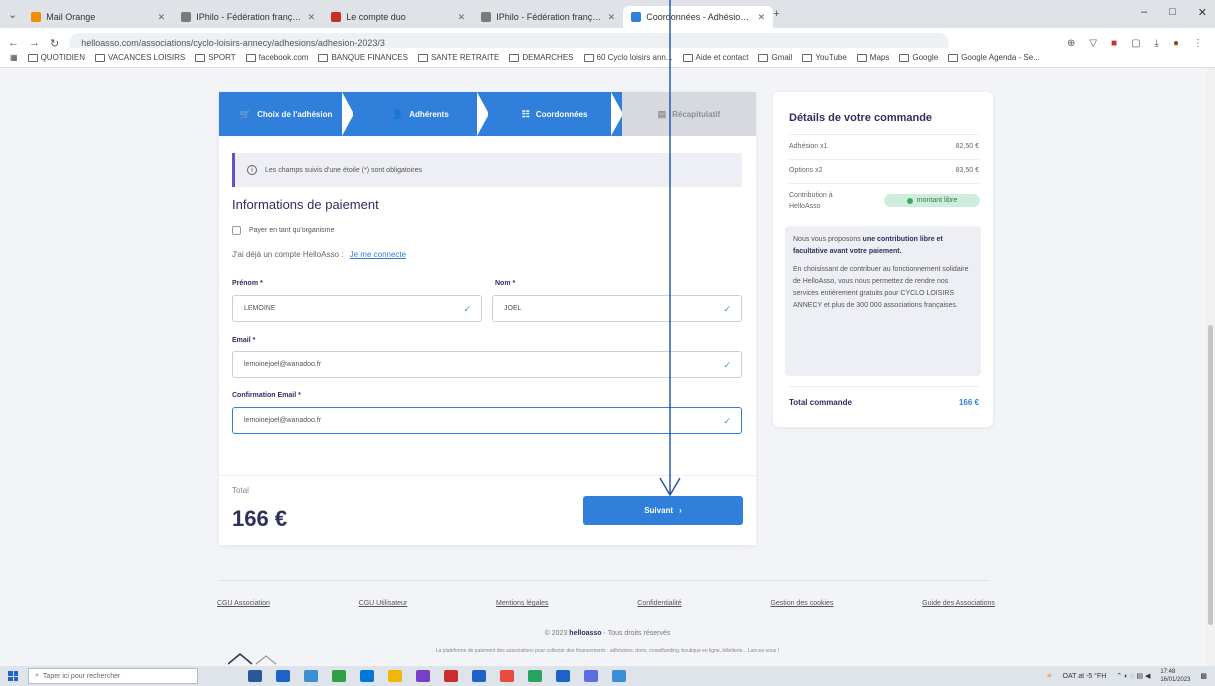 This screenshot has width=1215, height=686. Describe the element at coordinates (288, 254) in the screenshot. I see `account-prompt-text: J'ai déjà un compte HelloAsso :` at that location.